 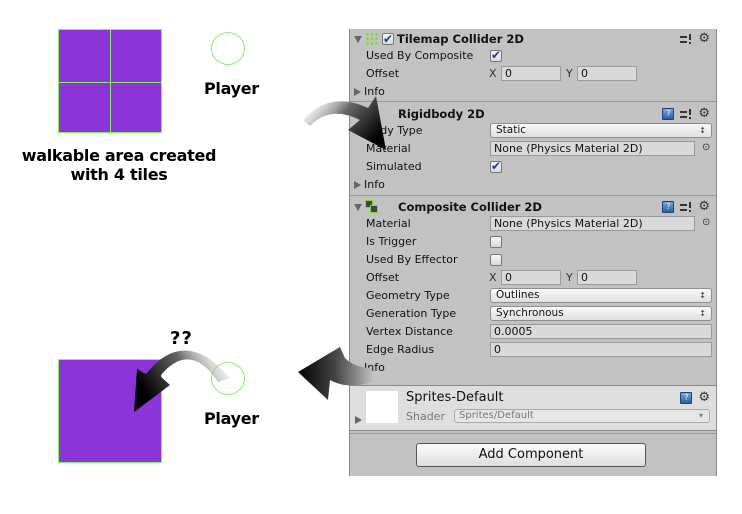 What do you see at coordinates (344, 123) in the screenshot?
I see `arrow-to-rigidbody` at bounding box center [344, 123].